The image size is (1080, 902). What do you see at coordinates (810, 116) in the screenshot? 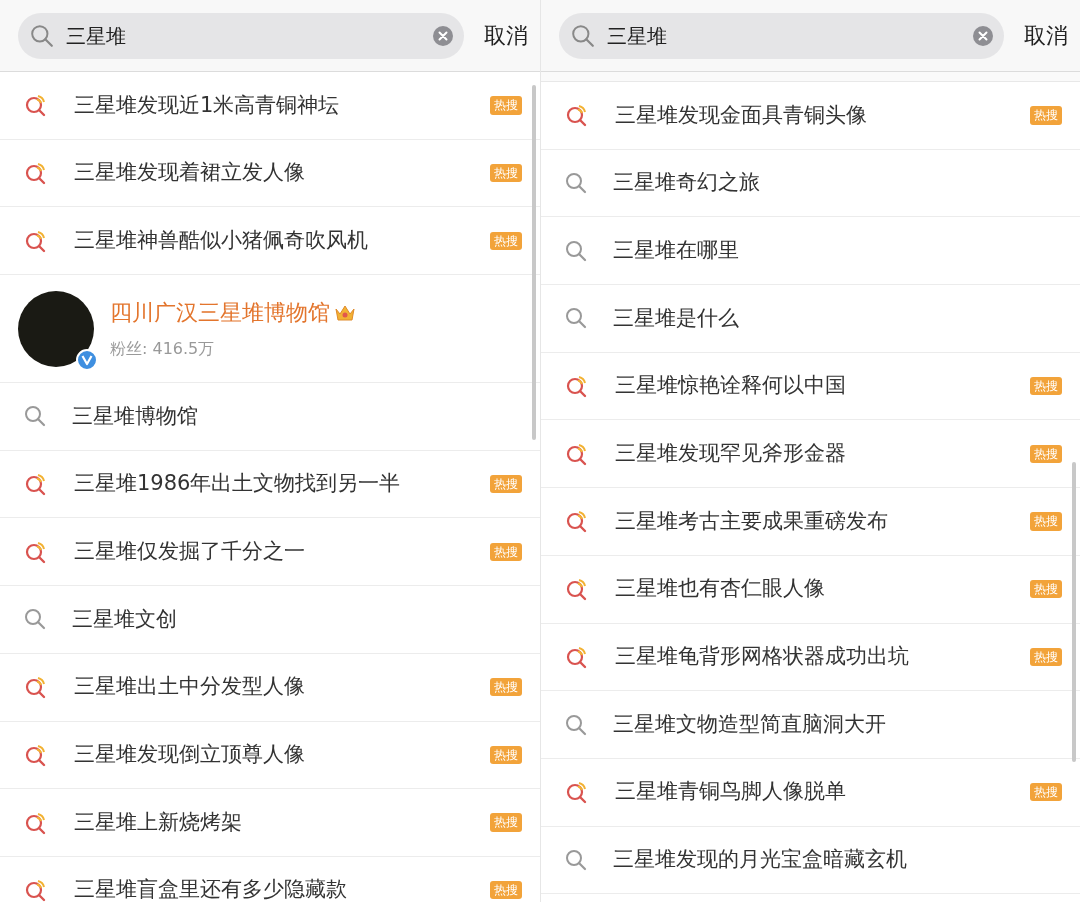
I see `suggestion-item: 三星堆发现金面具青铜头像 热搜` at bounding box center [810, 116].